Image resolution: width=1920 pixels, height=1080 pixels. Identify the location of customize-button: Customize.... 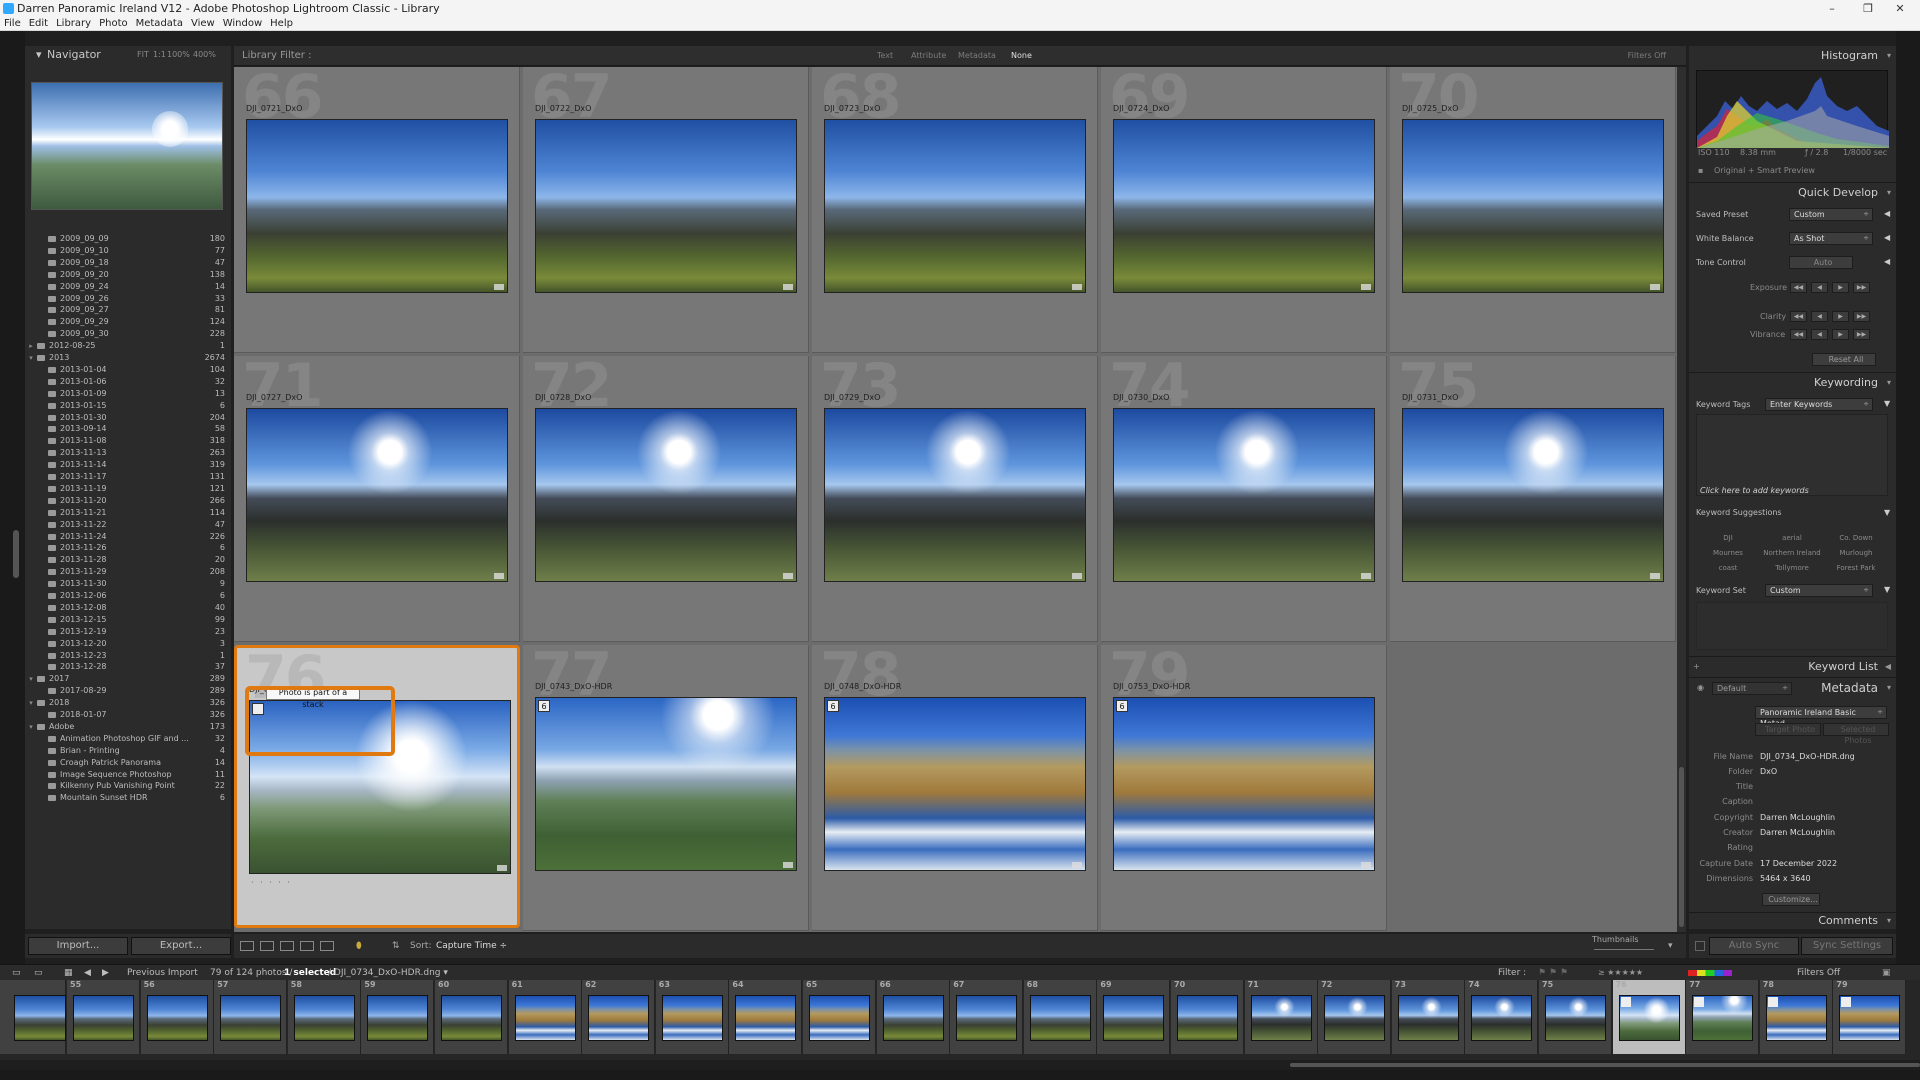
(1791, 899).